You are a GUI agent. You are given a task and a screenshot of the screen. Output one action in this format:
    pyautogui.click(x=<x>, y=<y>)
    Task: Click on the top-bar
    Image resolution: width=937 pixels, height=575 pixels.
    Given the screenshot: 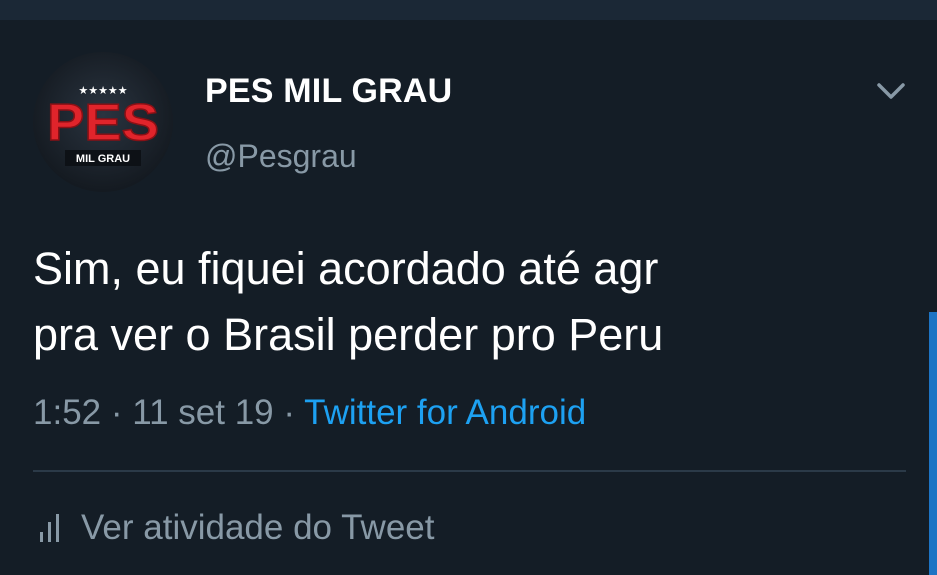 What is the action you would take?
    pyautogui.click(x=468, y=10)
    